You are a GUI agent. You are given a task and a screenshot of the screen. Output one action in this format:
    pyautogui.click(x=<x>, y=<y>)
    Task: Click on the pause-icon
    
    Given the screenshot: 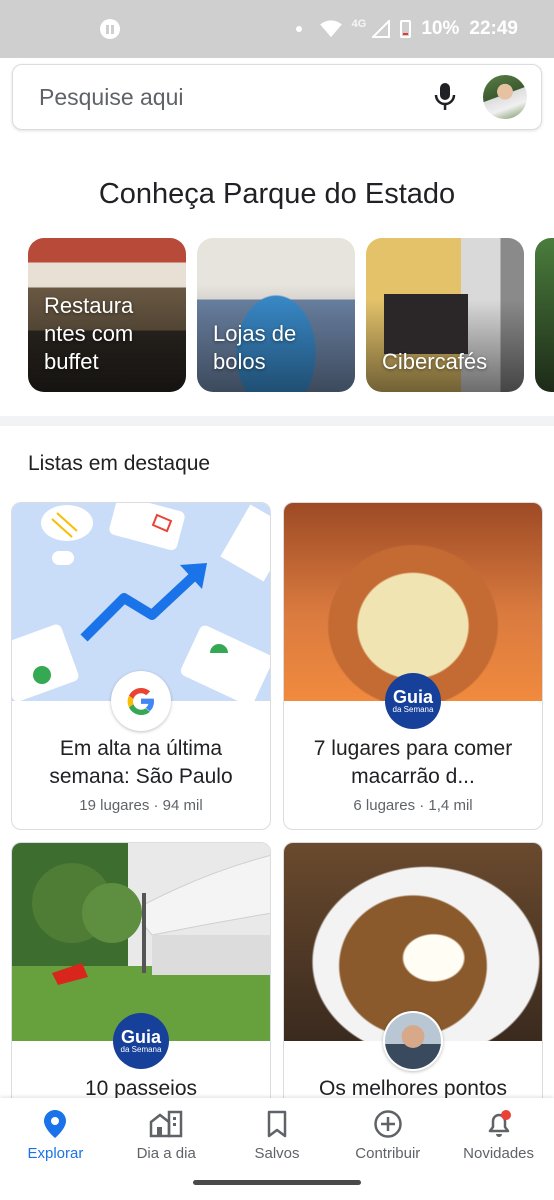 What is the action you would take?
    pyautogui.click(x=110, y=29)
    